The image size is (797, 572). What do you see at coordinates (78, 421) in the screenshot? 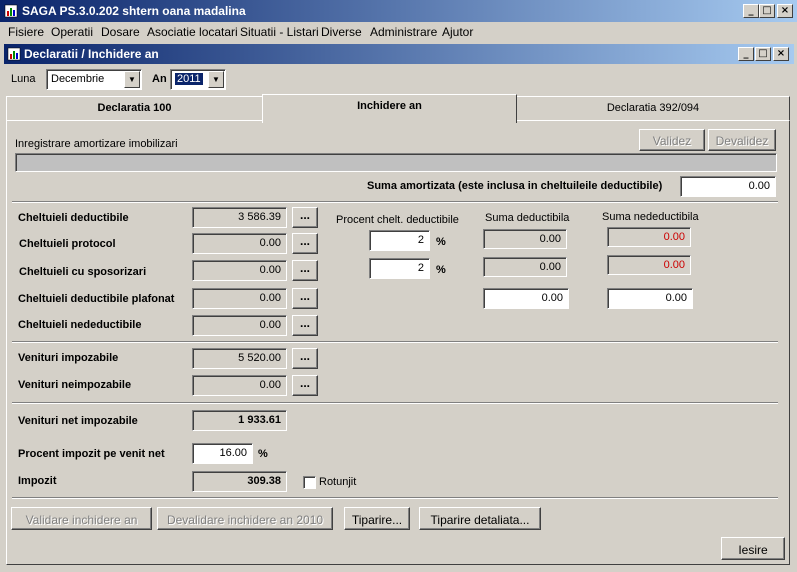
I see `venituri-net-label: Venituri net impozabile` at bounding box center [78, 421].